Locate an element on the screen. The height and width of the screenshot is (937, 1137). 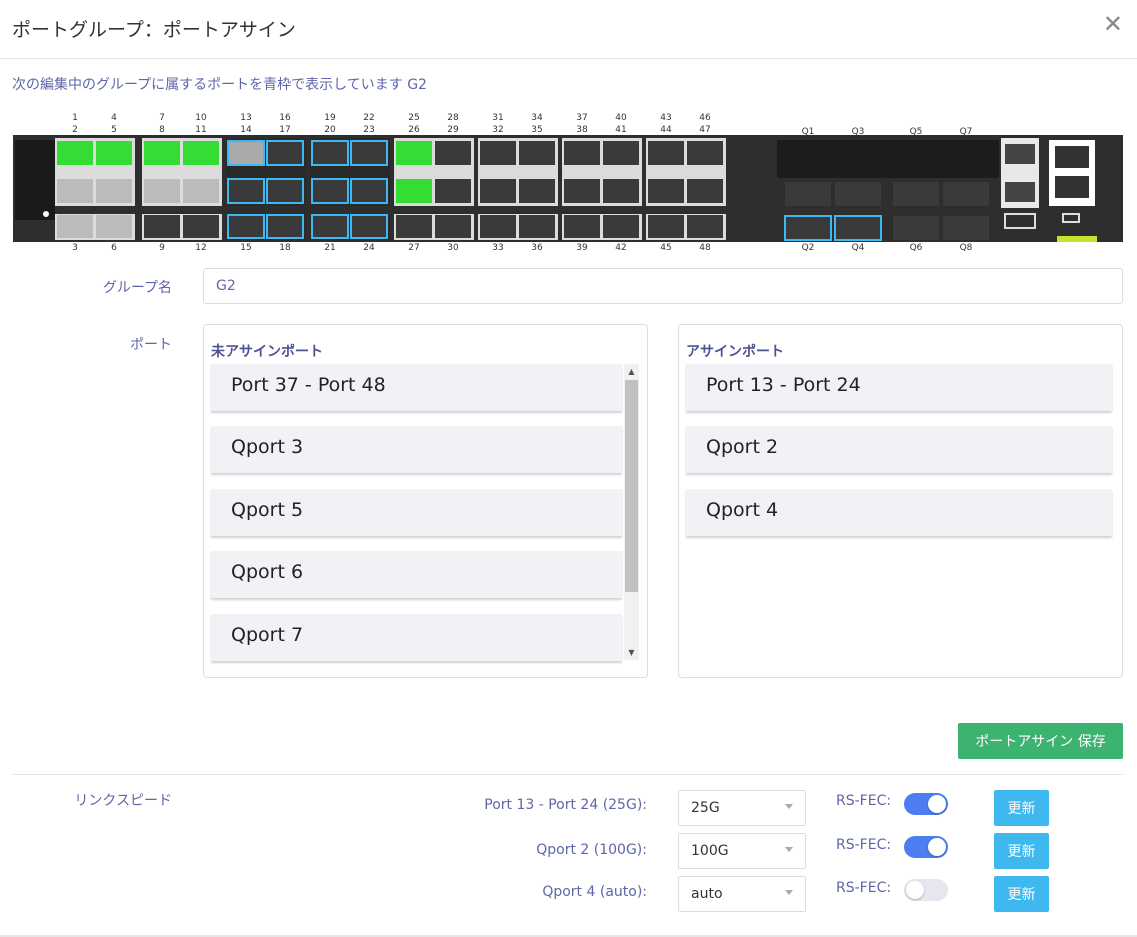
qsfp-label: Q7 is located at coordinates (966, 132).